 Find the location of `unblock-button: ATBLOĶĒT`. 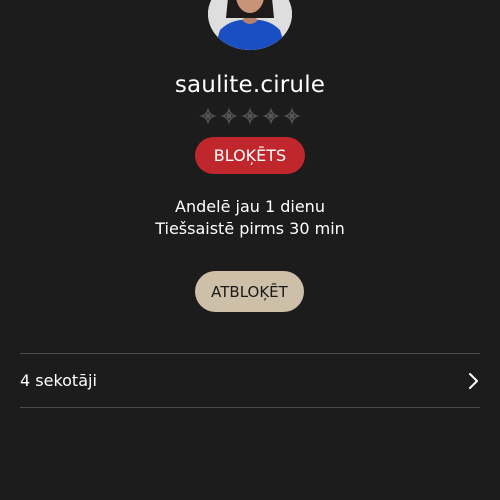

unblock-button: ATBLOĶĒT is located at coordinates (249, 291).